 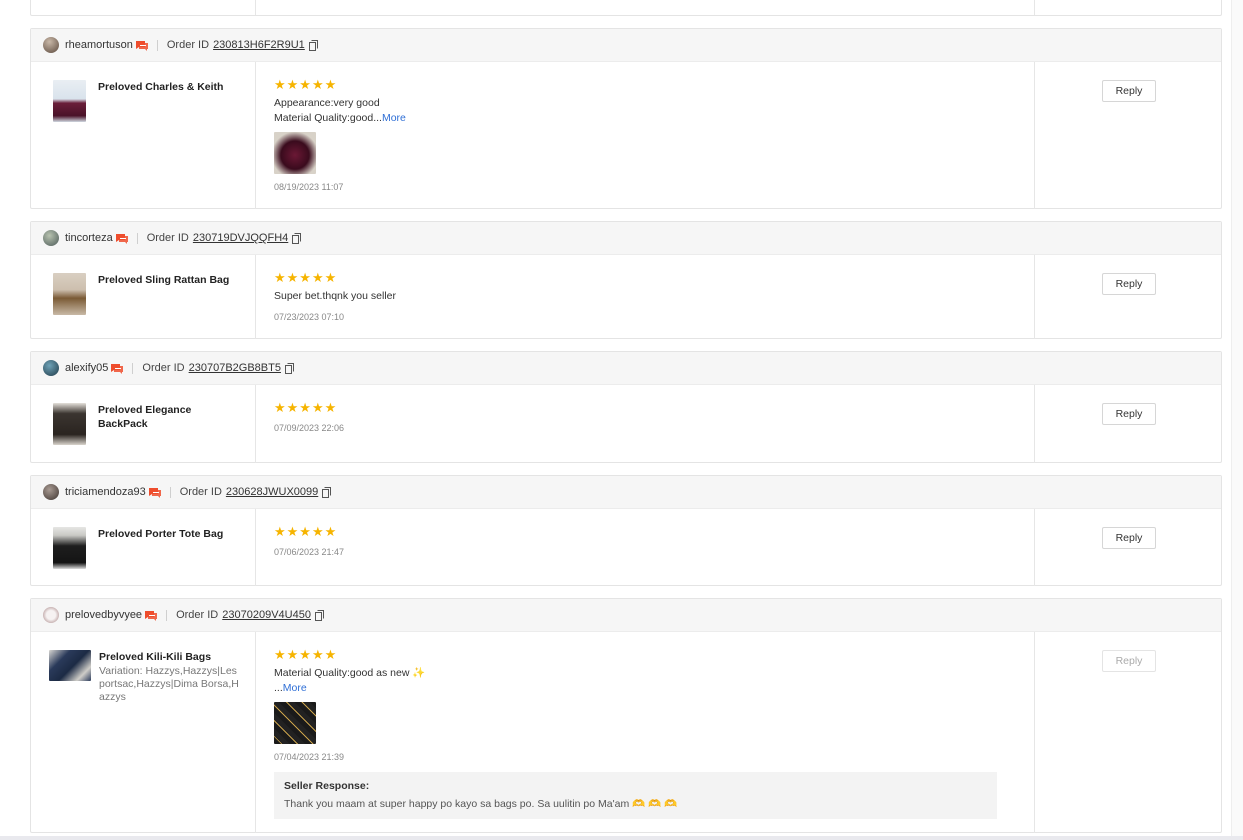 I want to click on review-text: Appearance:very good, so click(x=327, y=103).